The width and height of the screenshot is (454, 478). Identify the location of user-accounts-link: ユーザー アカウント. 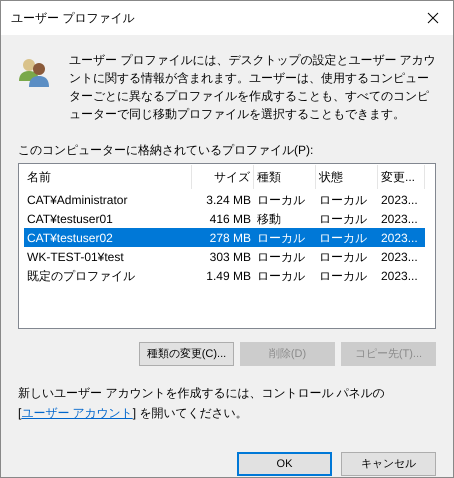
(77, 413).